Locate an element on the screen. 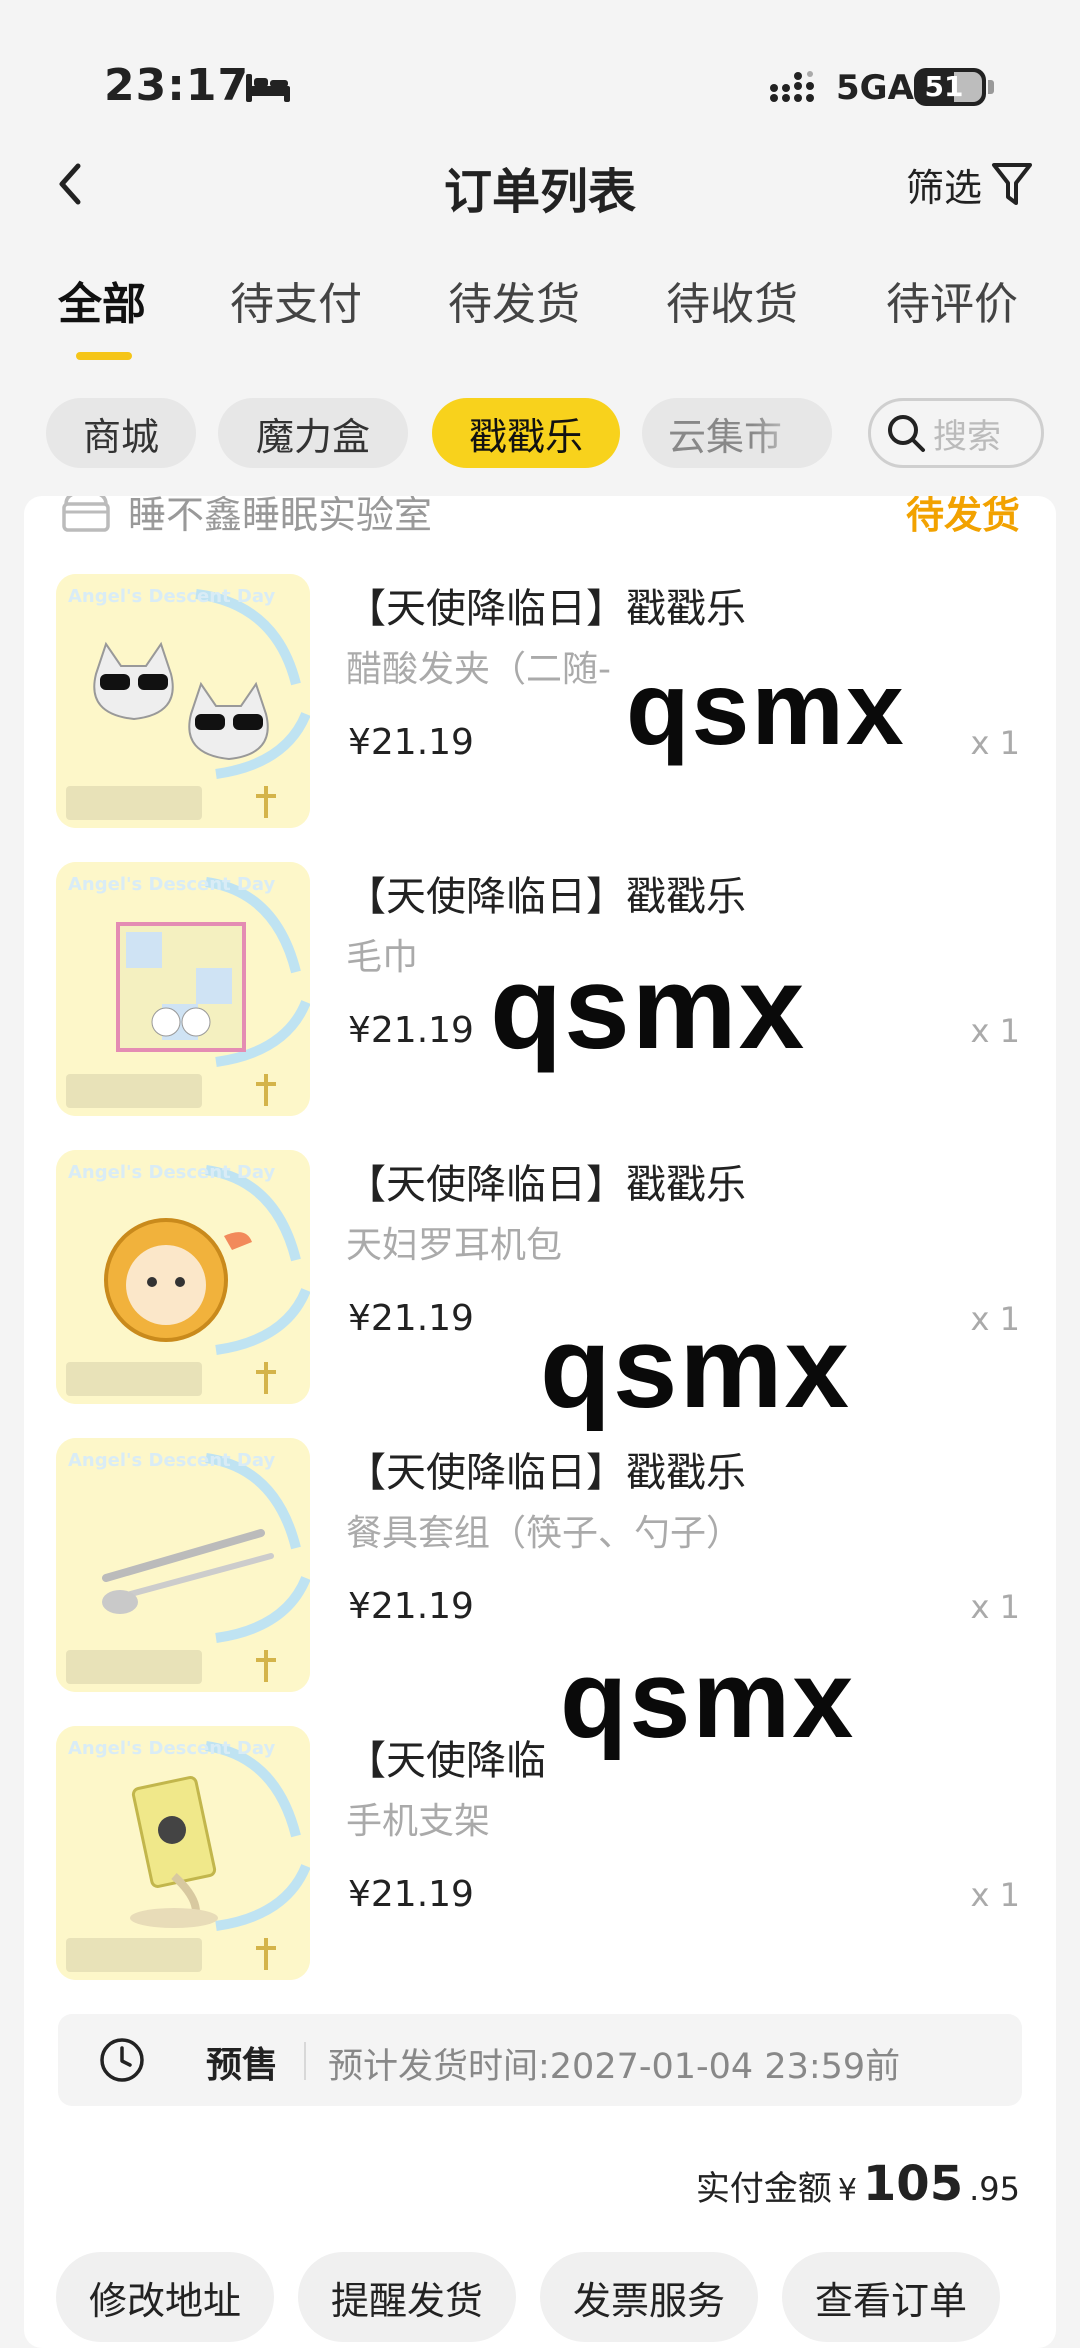  status-time: 23:17 is located at coordinates (177, 85).